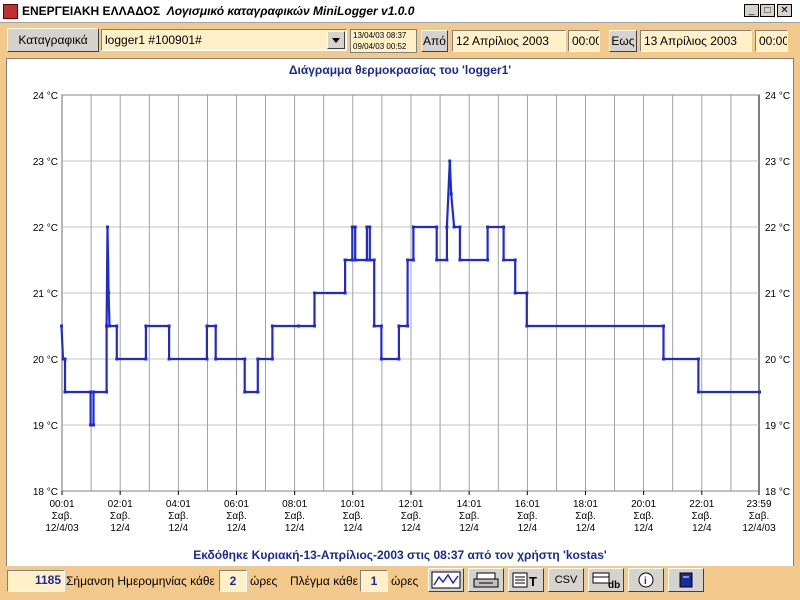 The height and width of the screenshot is (600, 800). Describe the element at coordinates (233, 581) in the screenshot. I see `date-mark-input: 2` at that location.